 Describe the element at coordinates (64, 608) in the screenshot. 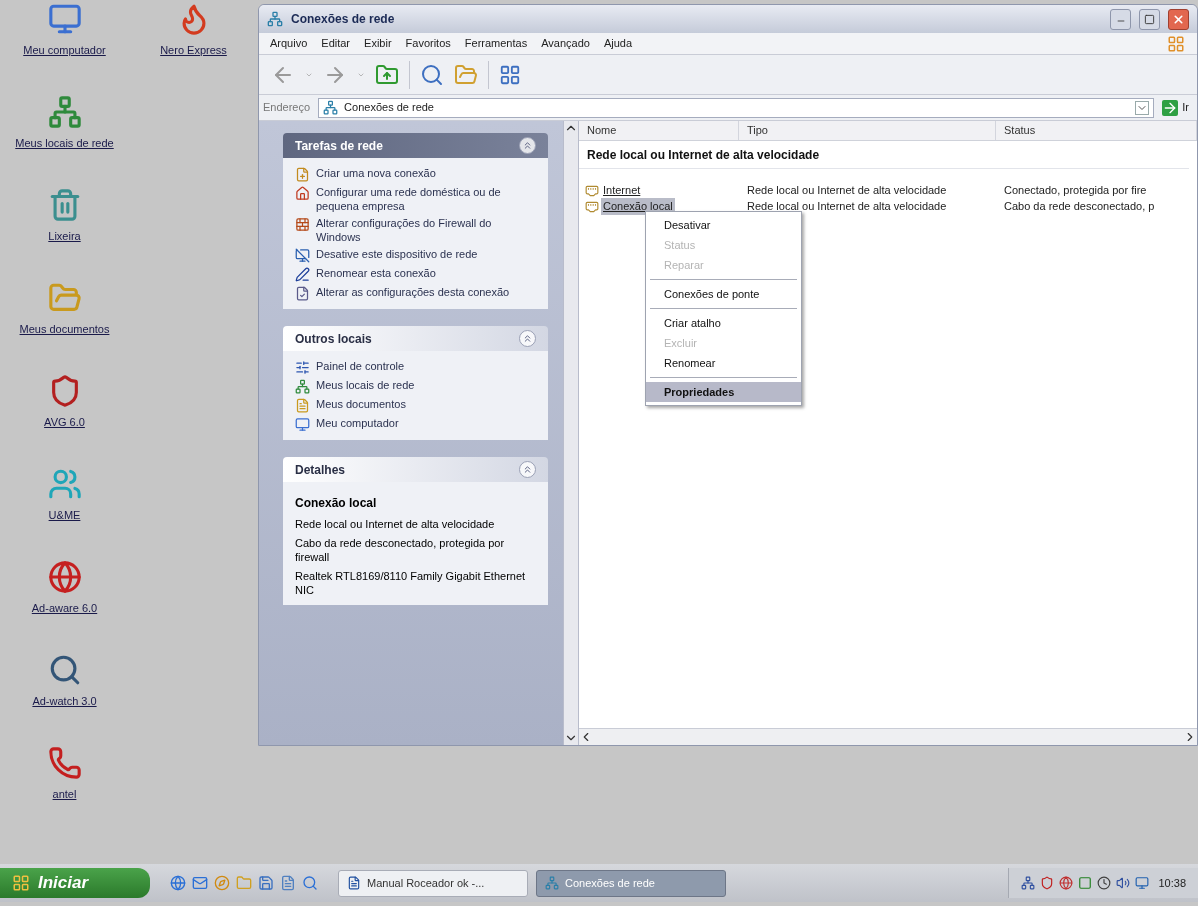

I see `desktop-icon-label: Ad-aware 6.0` at that location.